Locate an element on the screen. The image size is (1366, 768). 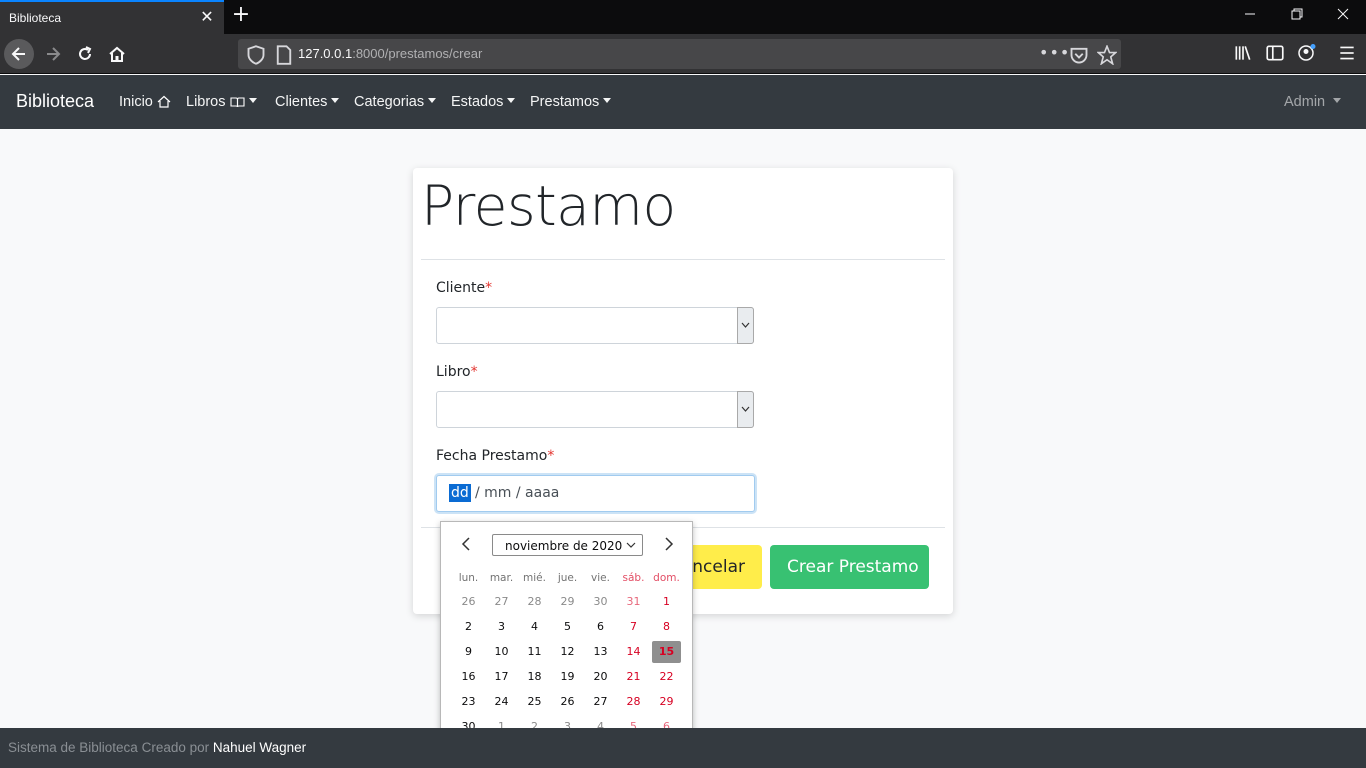
calendar-day: 1 is located at coordinates (666, 601).